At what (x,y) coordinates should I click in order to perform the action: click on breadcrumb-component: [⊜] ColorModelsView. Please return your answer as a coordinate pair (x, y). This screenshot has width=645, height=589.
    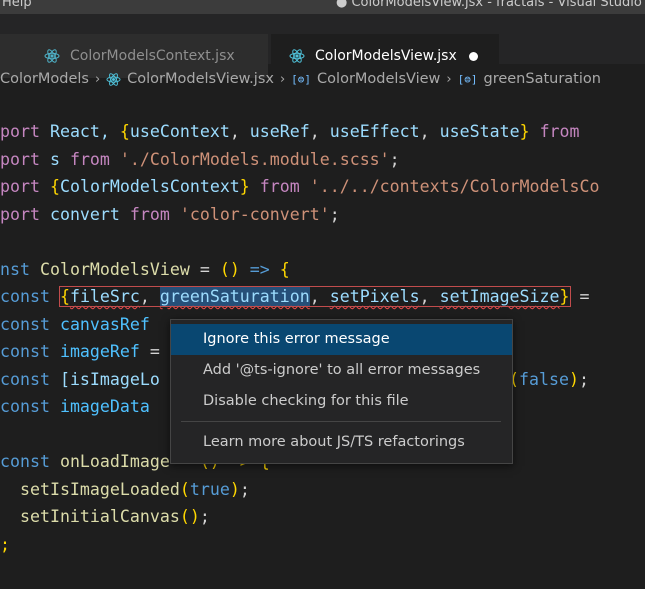
    Looking at the image, I should click on (365, 79).